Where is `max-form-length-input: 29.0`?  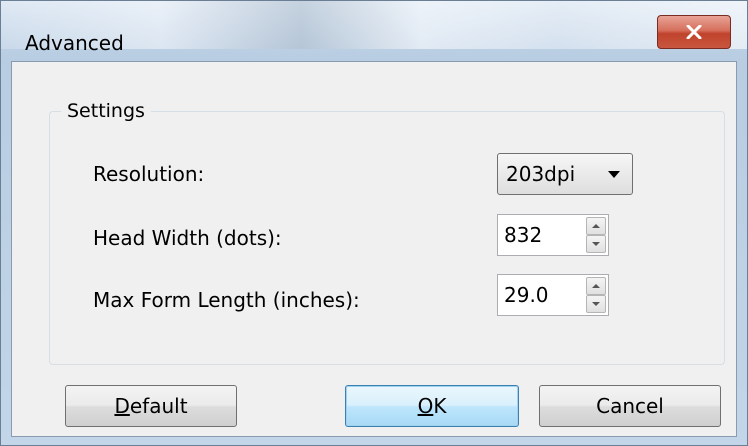
max-form-length-input: 29.0 is located at coordinates (553, 295).